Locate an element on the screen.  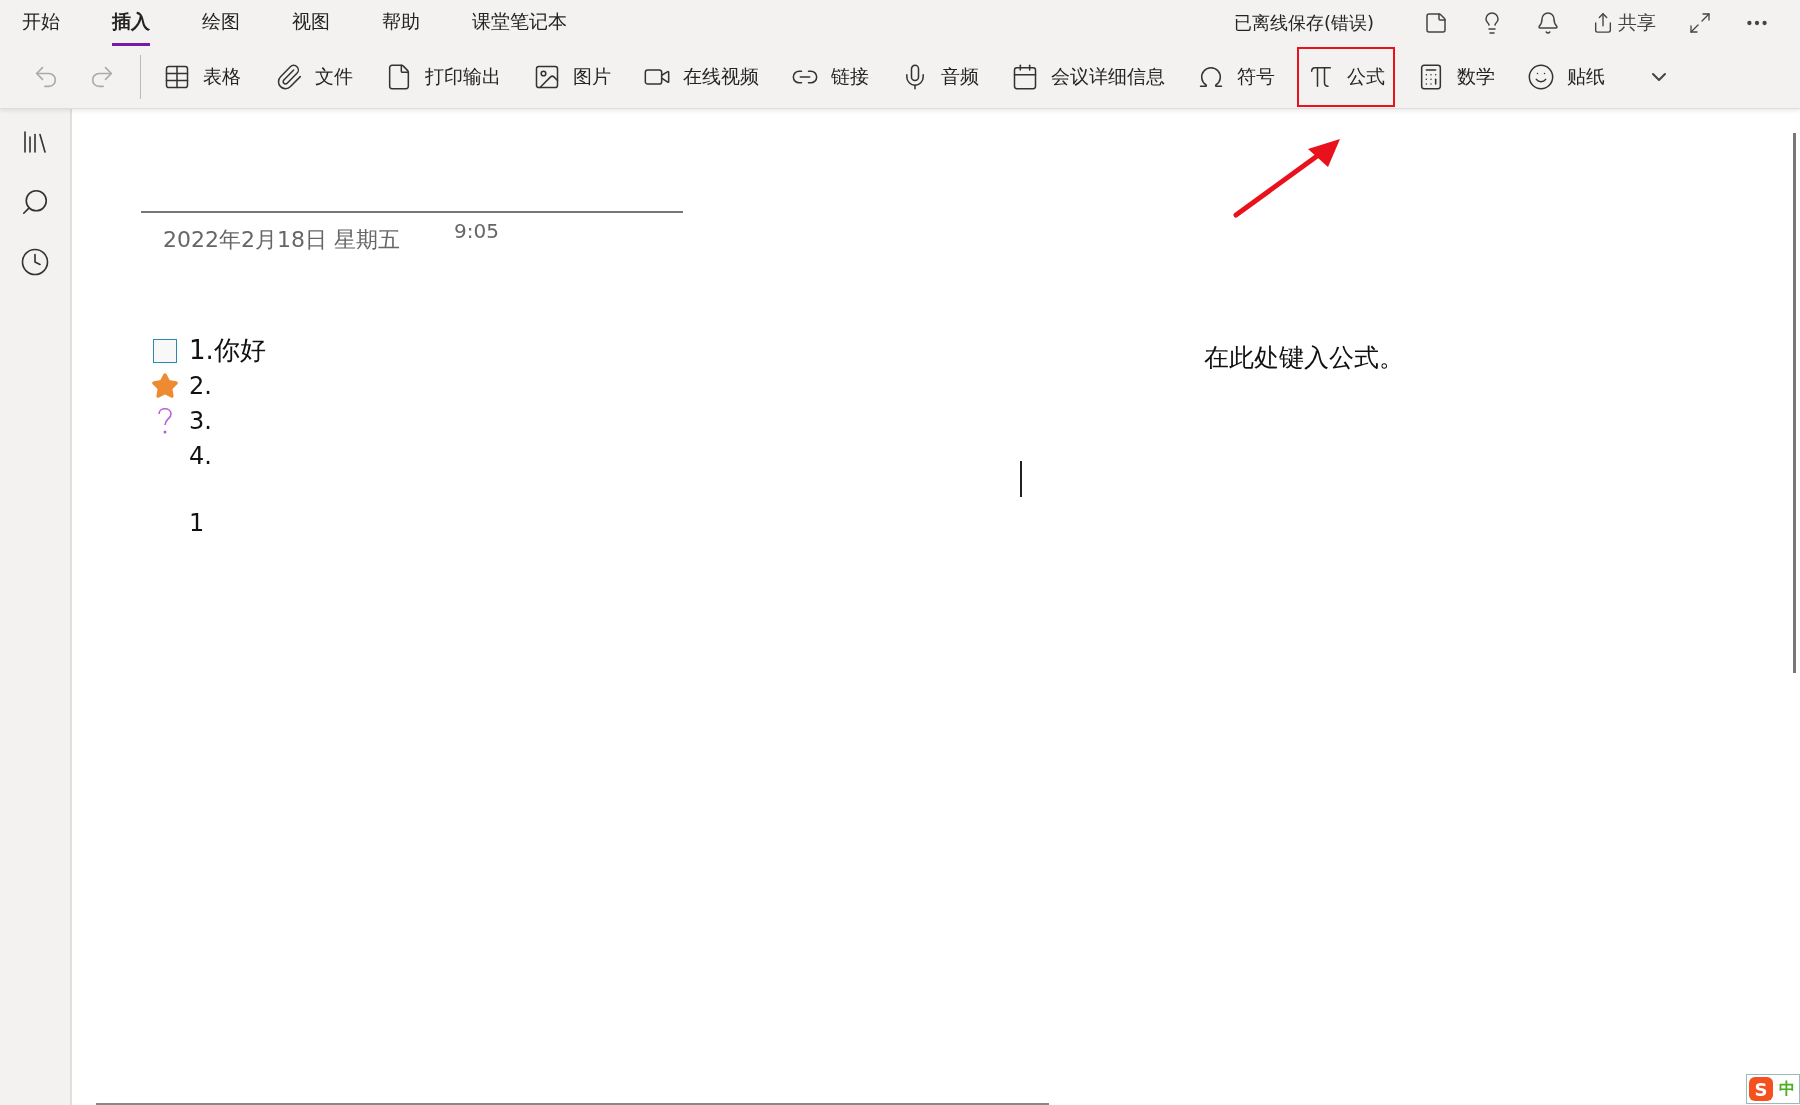
toolbar-button: 在线视频 is located at coordinates (701, 77).